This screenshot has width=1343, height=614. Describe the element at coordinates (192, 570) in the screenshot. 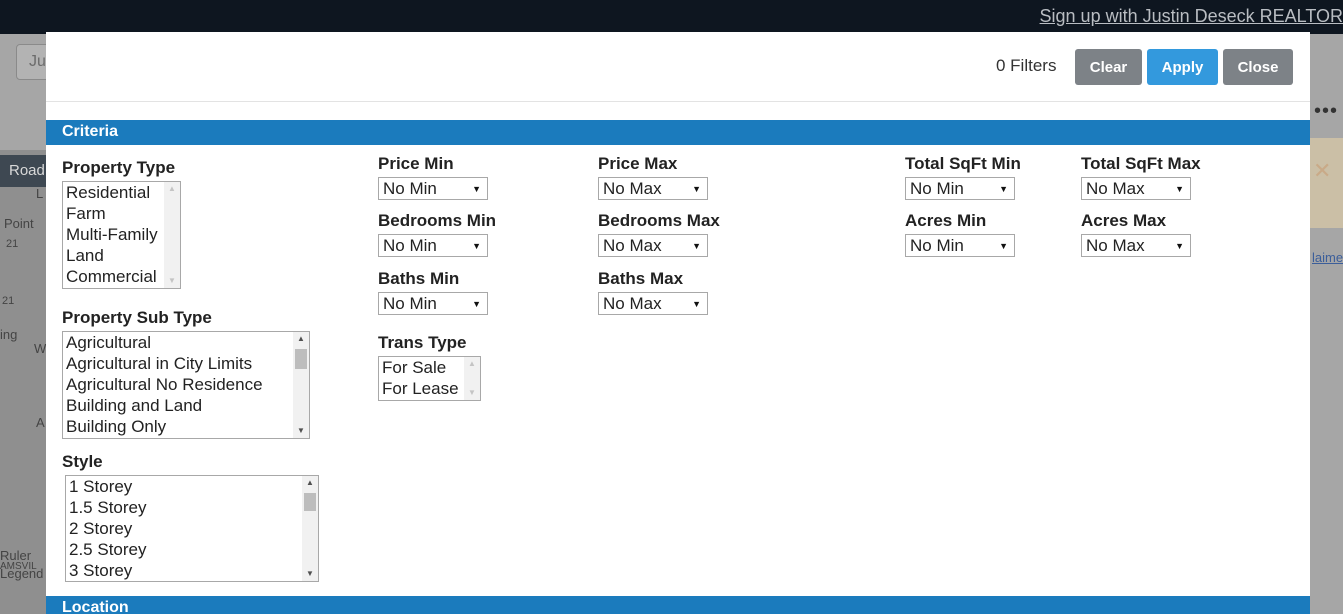

I see `list-item: 3 Storey` at that location.